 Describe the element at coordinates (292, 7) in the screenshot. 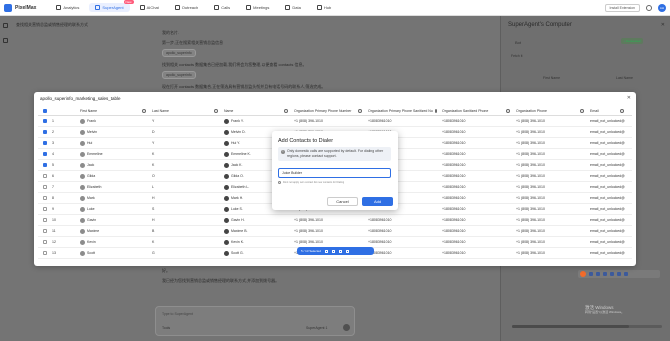

I see `nav-item-data: Data` at that location.